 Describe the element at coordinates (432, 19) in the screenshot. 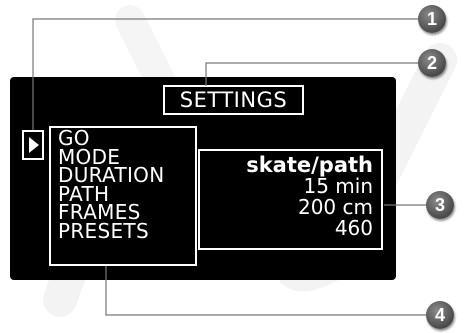

I see `callout-1: 1` at that location.